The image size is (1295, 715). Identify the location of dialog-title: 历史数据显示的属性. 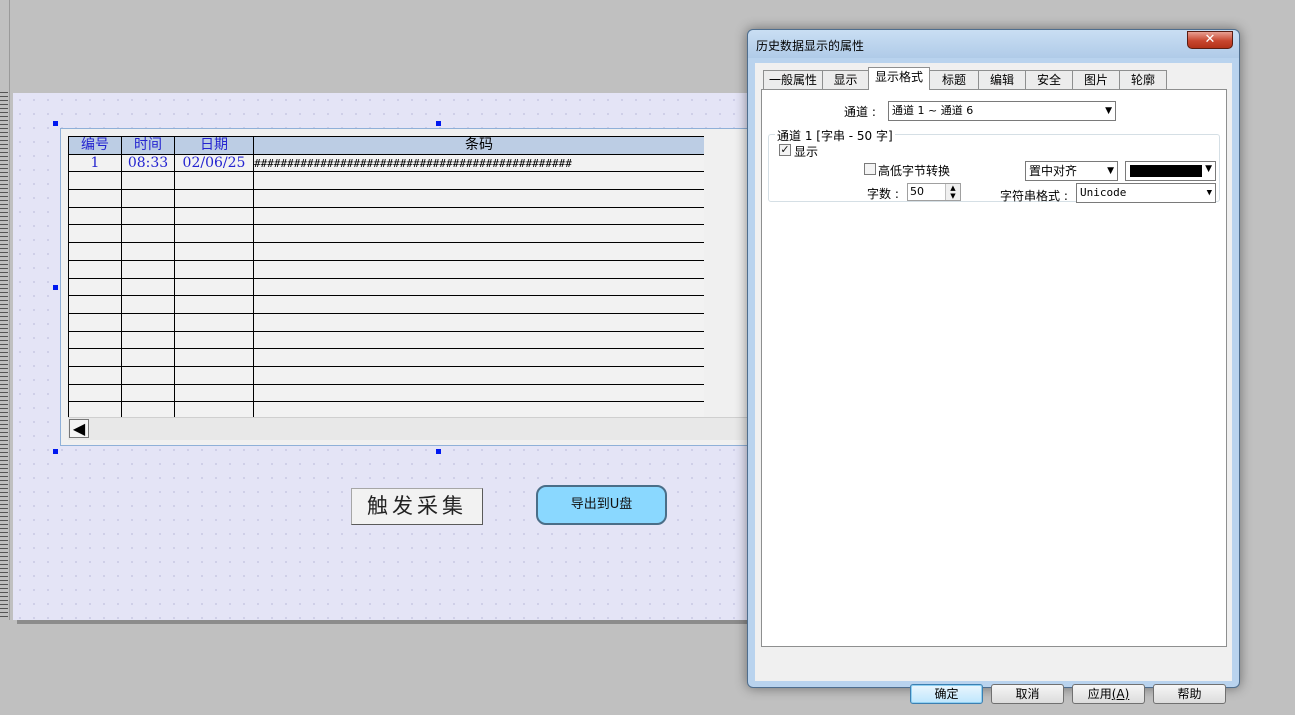
(810, 46).